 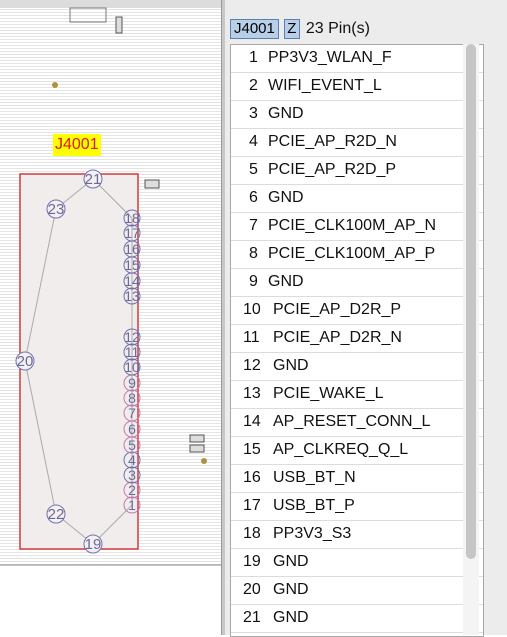 What do you see at coordinates (252, 477) in the screenshot?
I see `pin-number: 16` at bounding box center [252, 477].